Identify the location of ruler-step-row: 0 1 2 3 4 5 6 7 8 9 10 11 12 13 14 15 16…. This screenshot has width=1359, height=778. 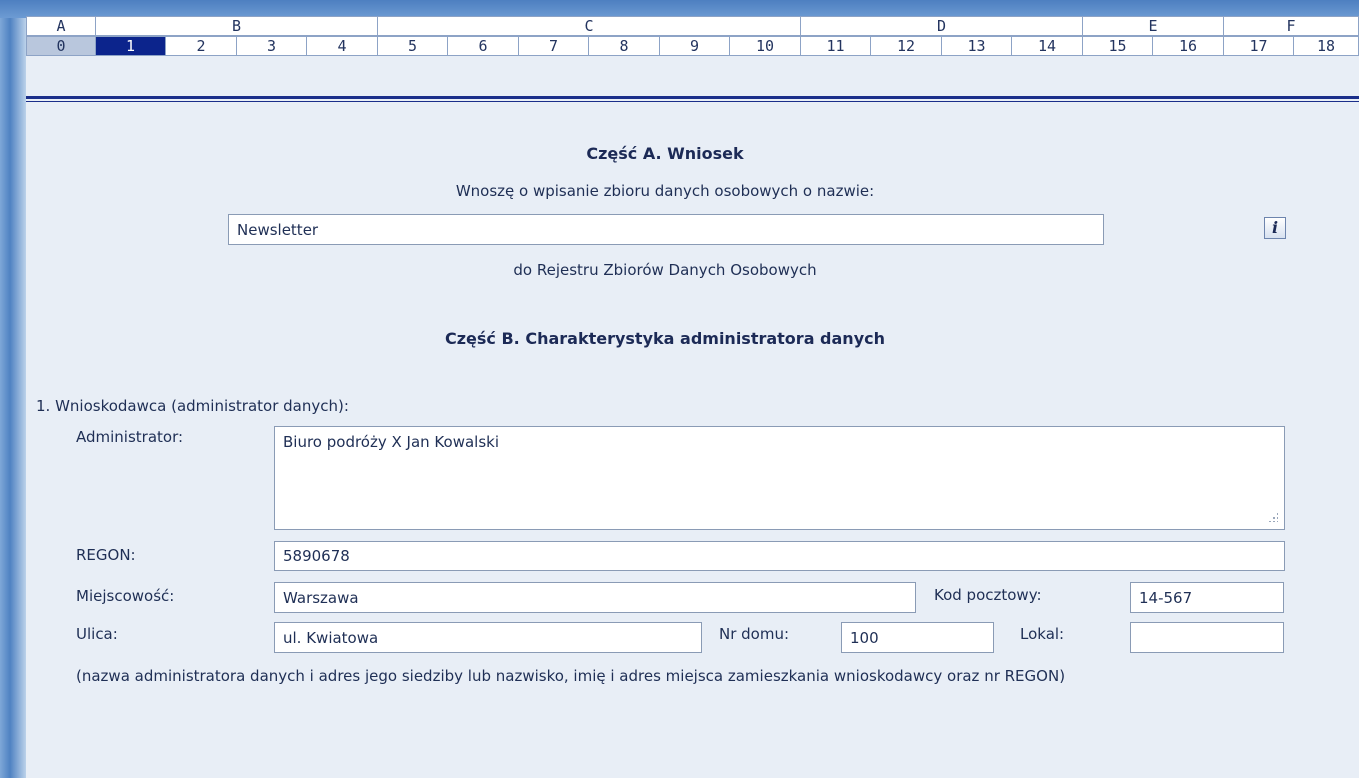
(692, 46).